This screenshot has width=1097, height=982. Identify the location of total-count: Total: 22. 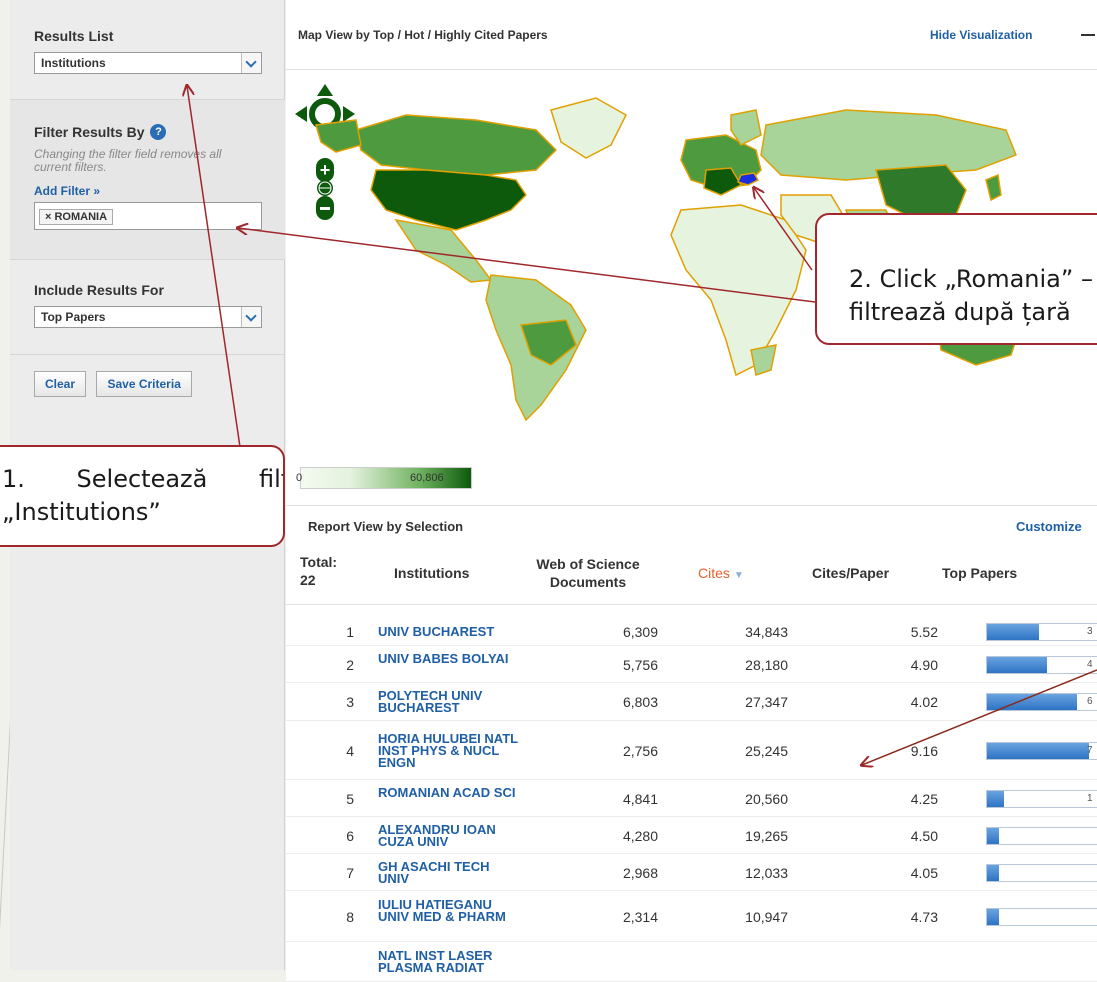
(318, 571).